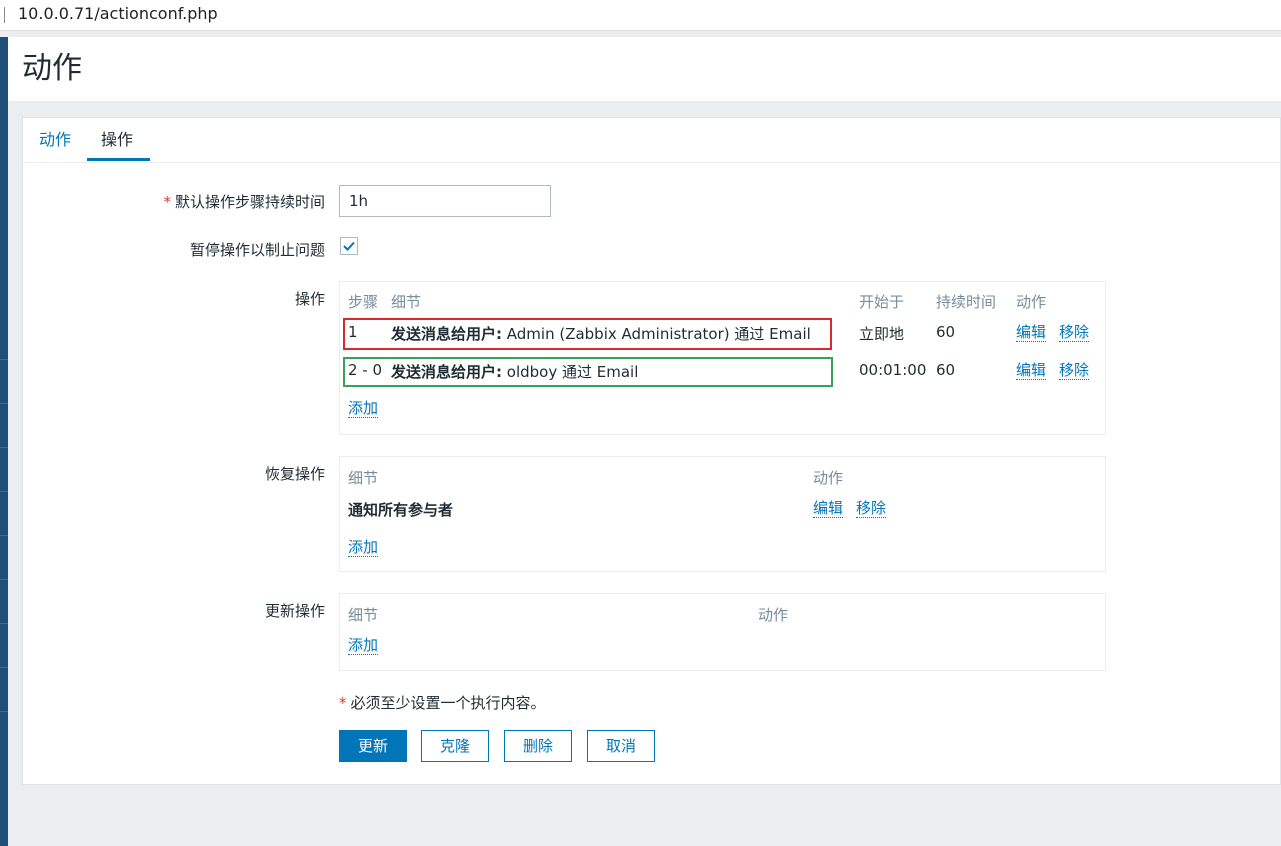 Image resolution: width=1281 pixels, height=846 pixels. I want to click on row1-steps: 1, so click(353, 332).